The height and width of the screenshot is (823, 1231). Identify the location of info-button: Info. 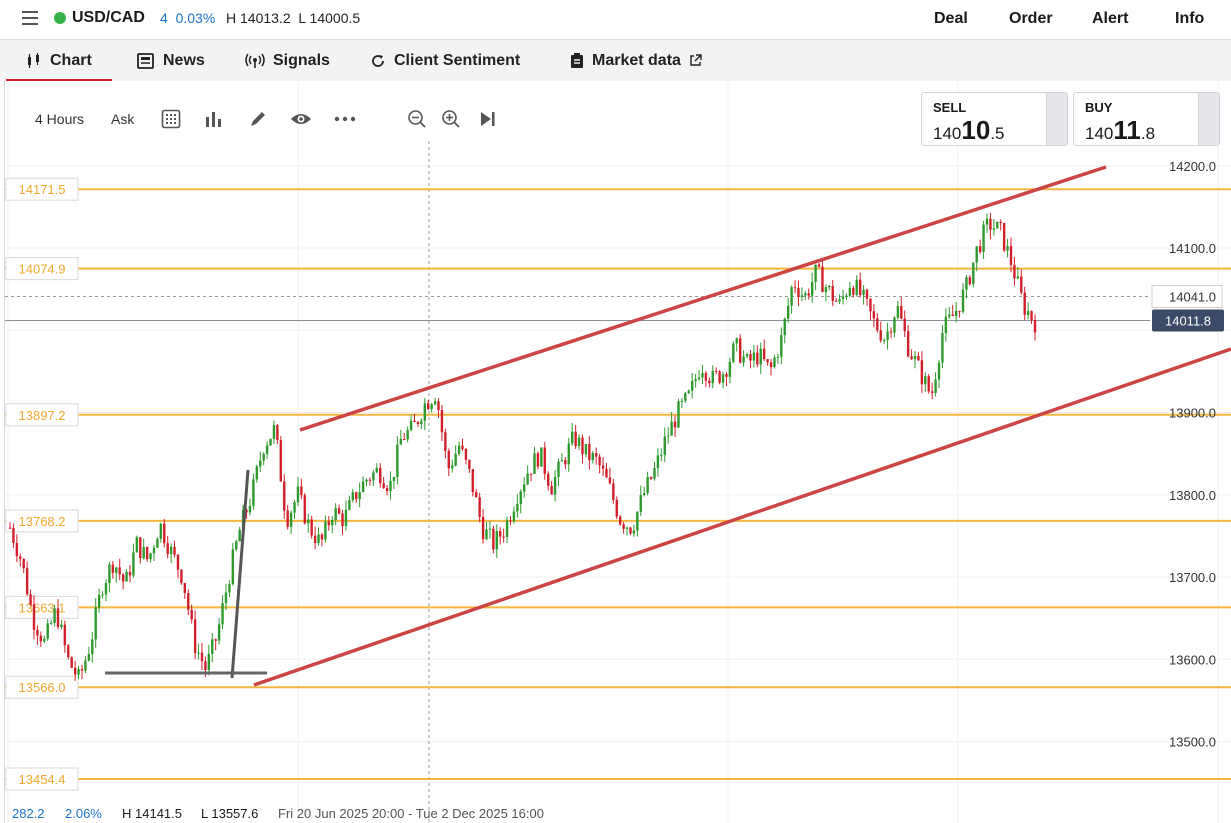
(1189, 19).